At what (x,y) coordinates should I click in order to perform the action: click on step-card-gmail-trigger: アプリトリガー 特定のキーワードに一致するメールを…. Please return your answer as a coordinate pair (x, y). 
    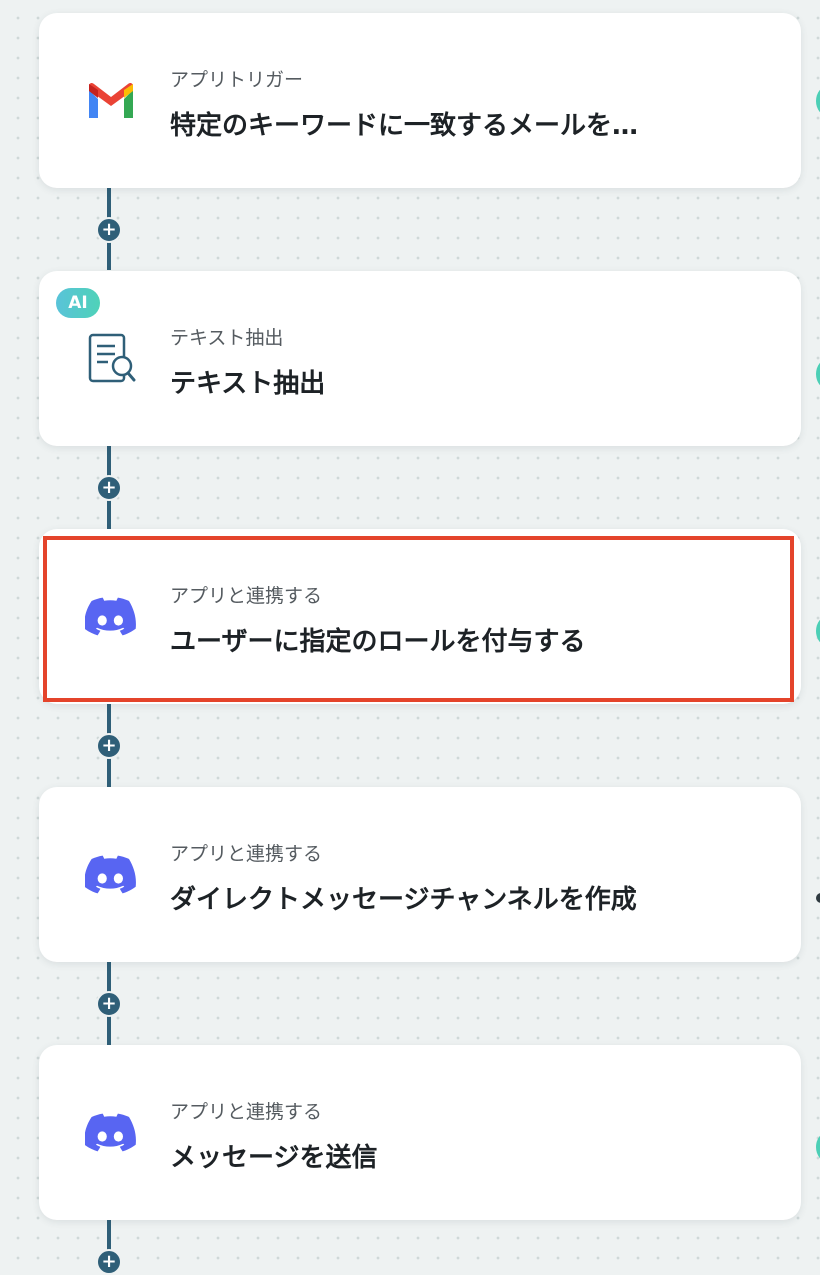
    Looking at the image, I should click on (420, 100).